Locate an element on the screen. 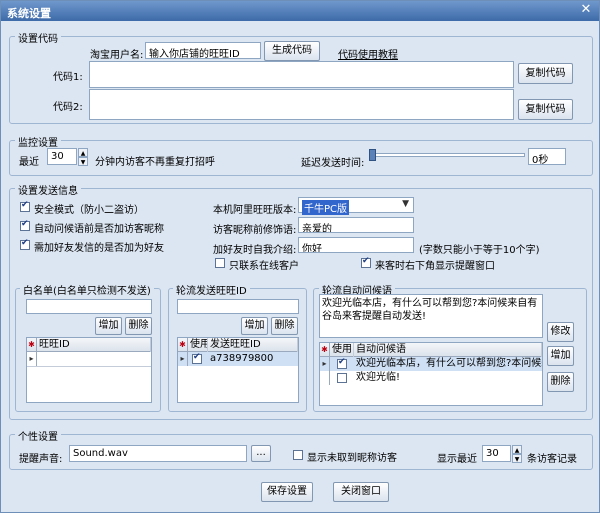 This screenshot has height=513, width=600. show-recent-label: 显示最近 is located at coordinates (457, 459).